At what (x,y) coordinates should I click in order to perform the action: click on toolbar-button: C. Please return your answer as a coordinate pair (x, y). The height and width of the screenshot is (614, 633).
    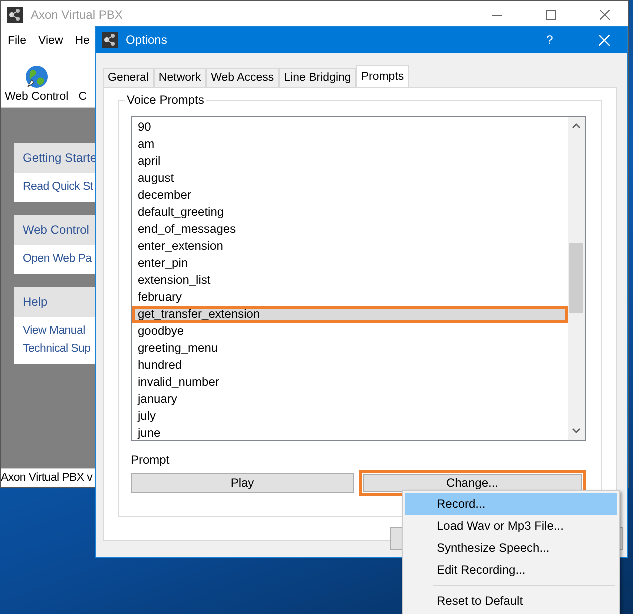
    Looking at the image, I should click on (83, 97).